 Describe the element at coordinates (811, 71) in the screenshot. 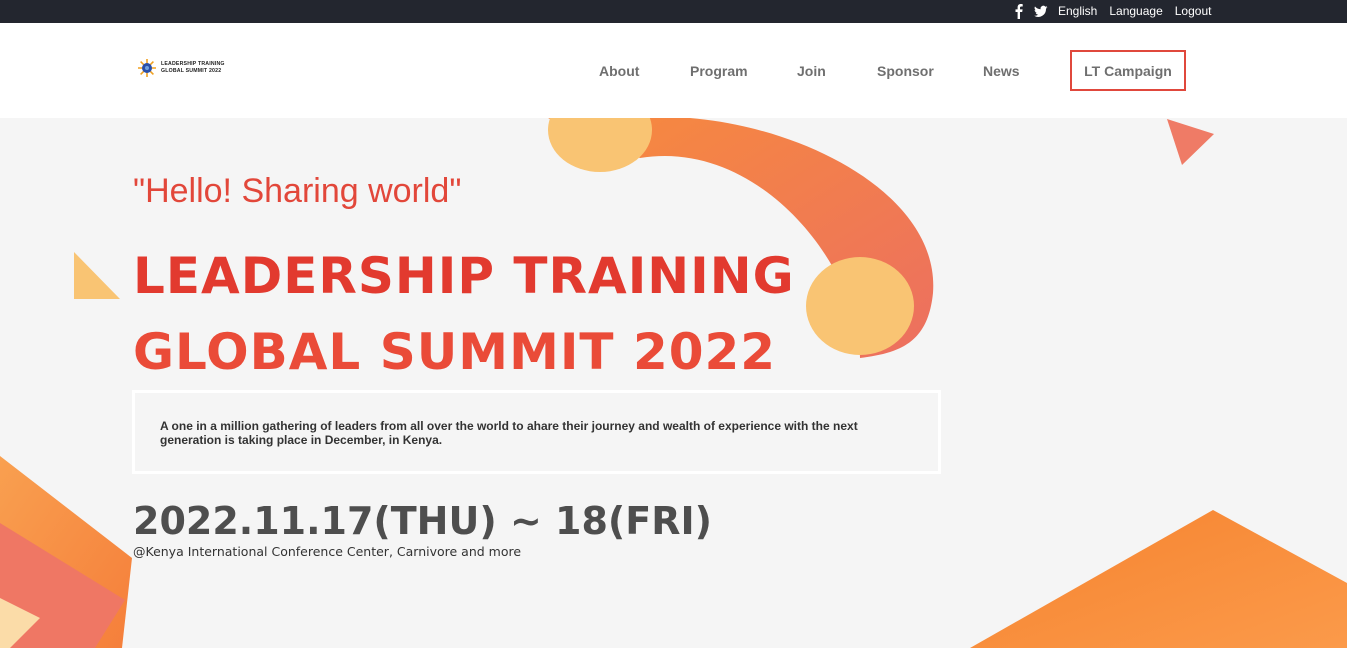

I see `nav-join: Join` at that location.